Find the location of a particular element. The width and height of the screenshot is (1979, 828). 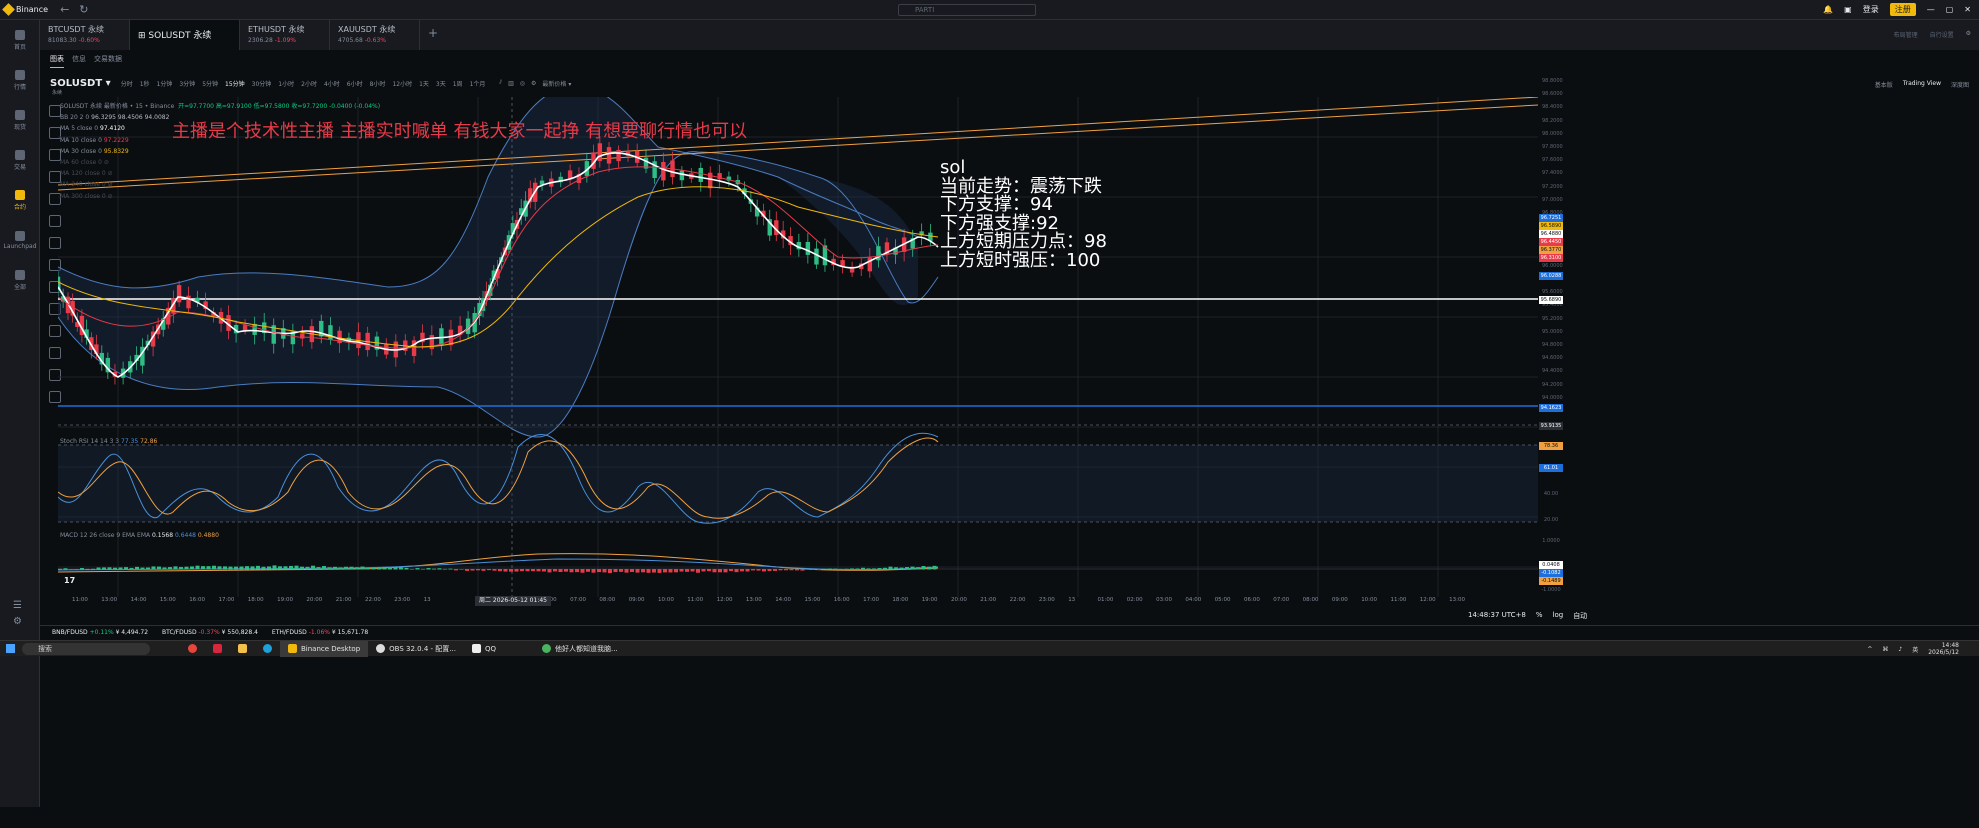

timeframe-option: 2小时 is located at coordinates (309, 83).